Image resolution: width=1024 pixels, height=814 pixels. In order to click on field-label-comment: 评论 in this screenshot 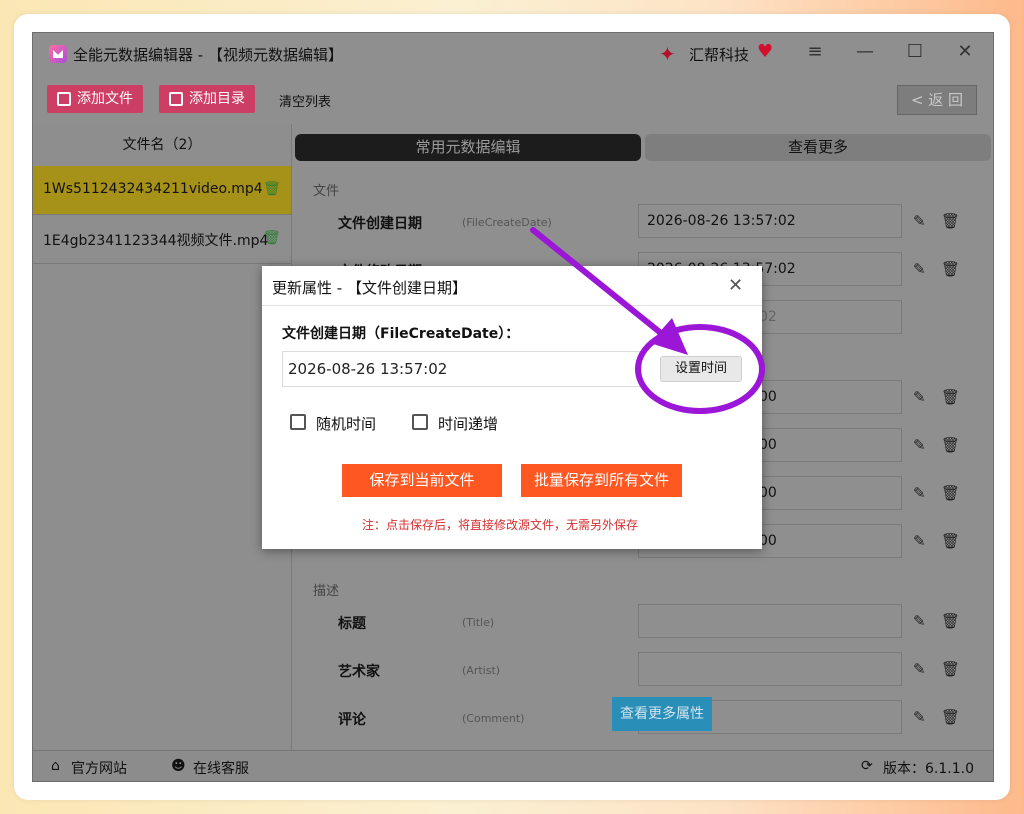, I will do `click(352, 720)`.